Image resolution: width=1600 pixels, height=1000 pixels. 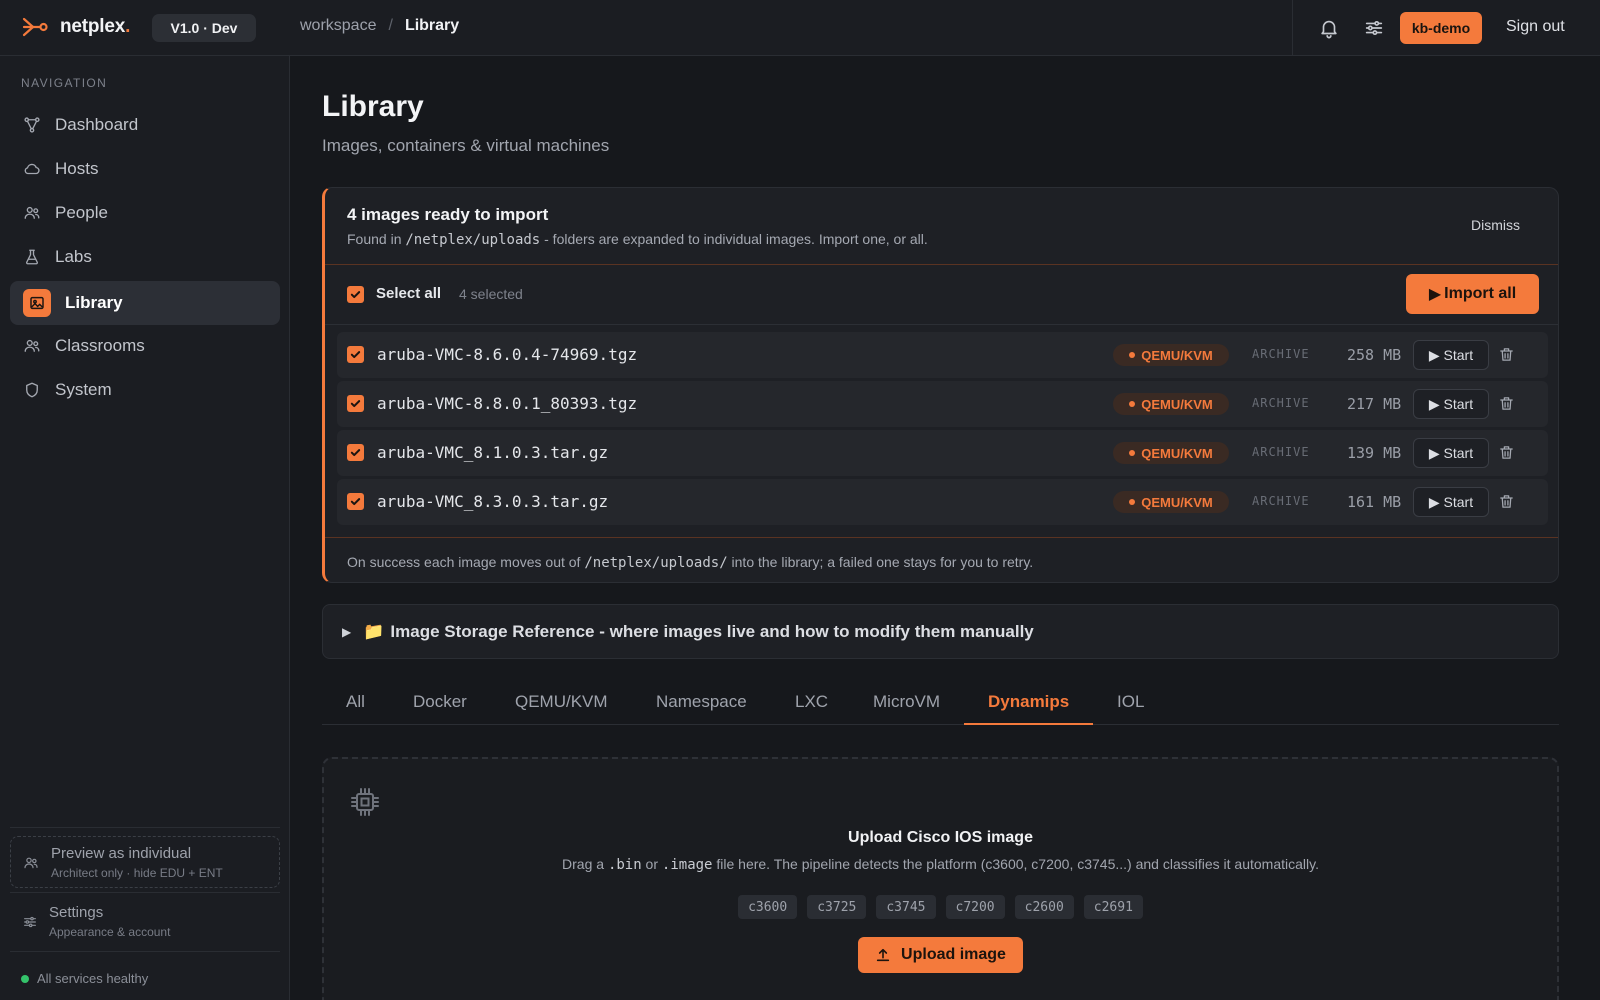 I want to click on import-all-button: ▶ Import all, so click(x=1472, y=294).